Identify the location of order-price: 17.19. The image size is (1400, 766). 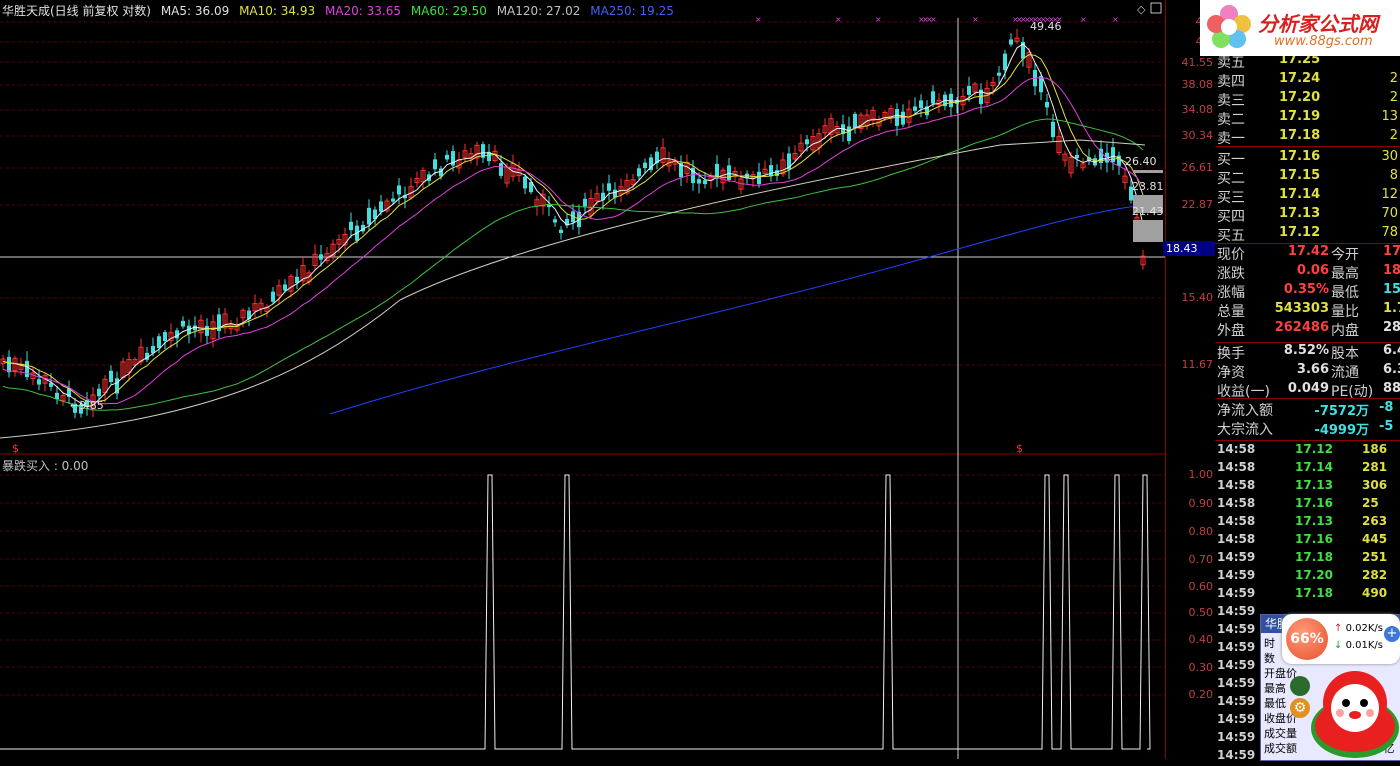
(1300, 116).